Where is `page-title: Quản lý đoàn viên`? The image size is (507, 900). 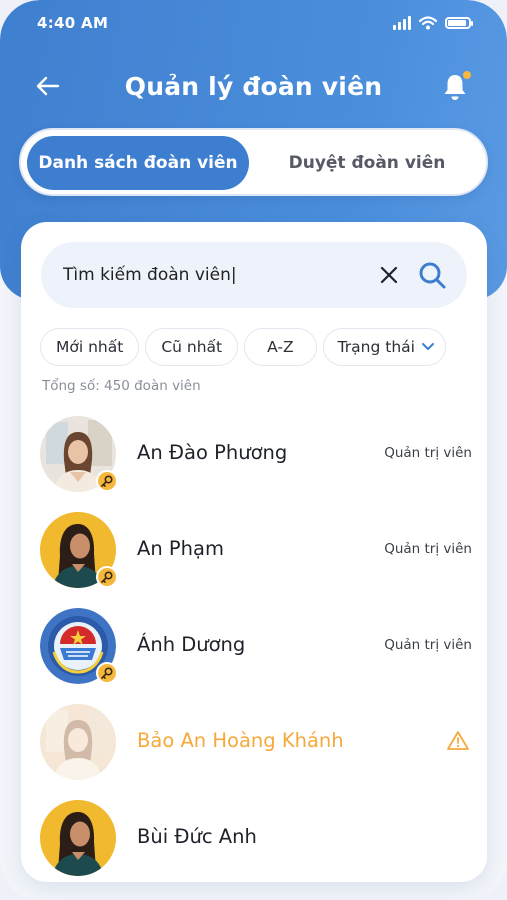 page-title: Quản lý đoàn viên is located at coordinates (253, 86).